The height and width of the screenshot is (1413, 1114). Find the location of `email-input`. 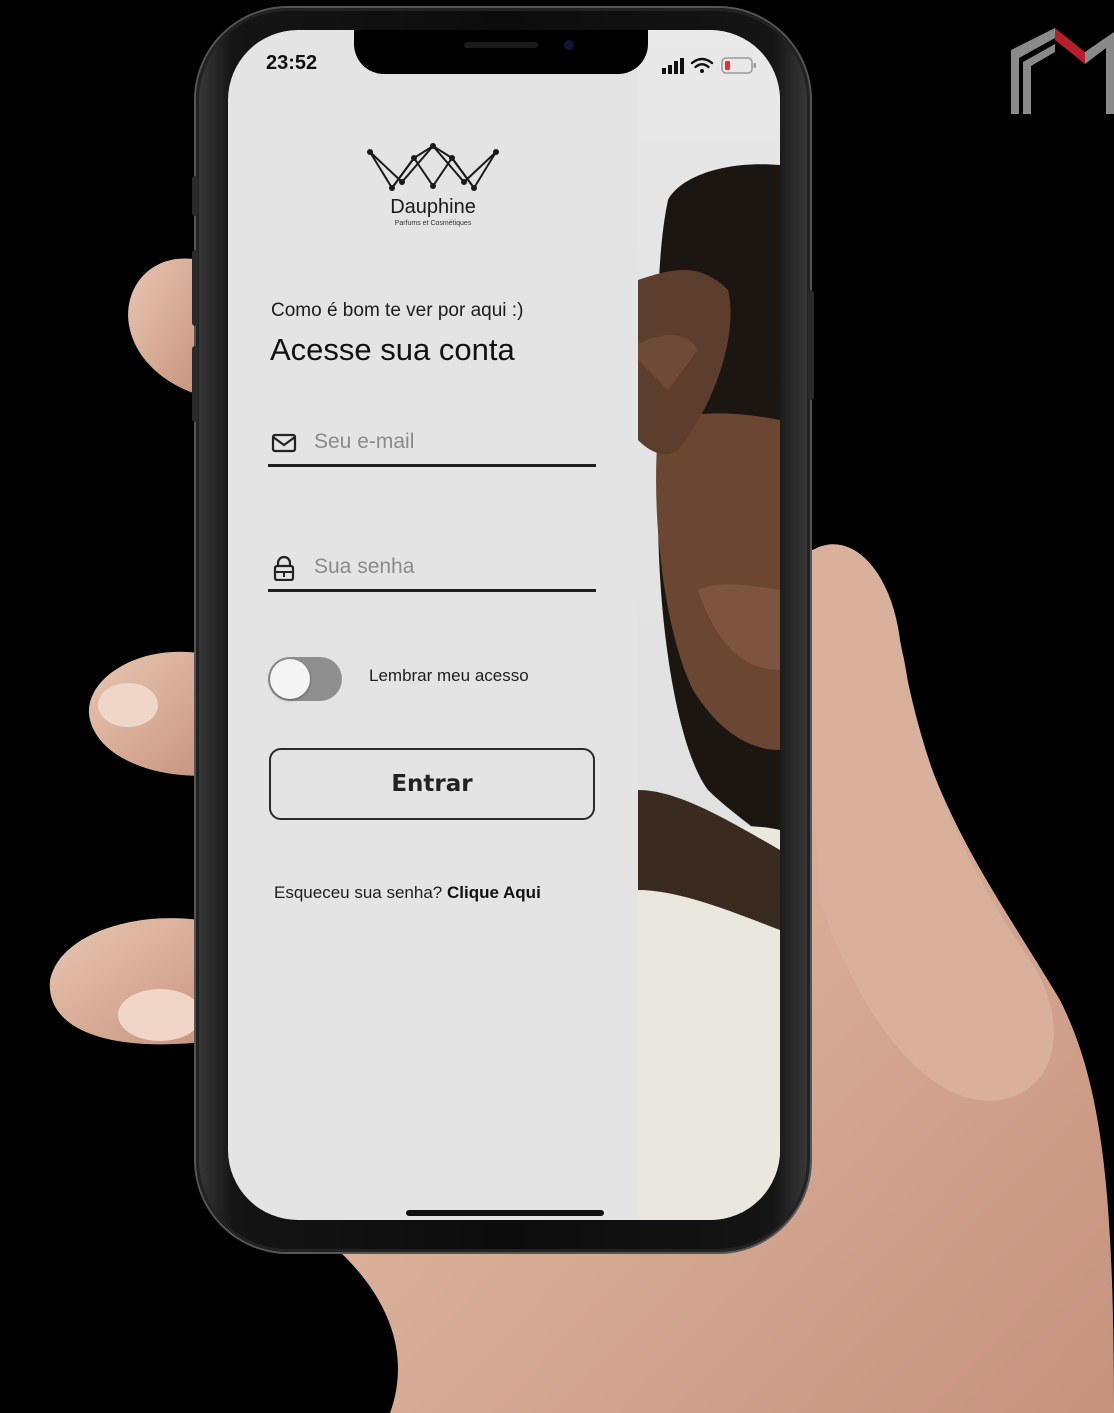

email-input is located at coordinates (449, 442).